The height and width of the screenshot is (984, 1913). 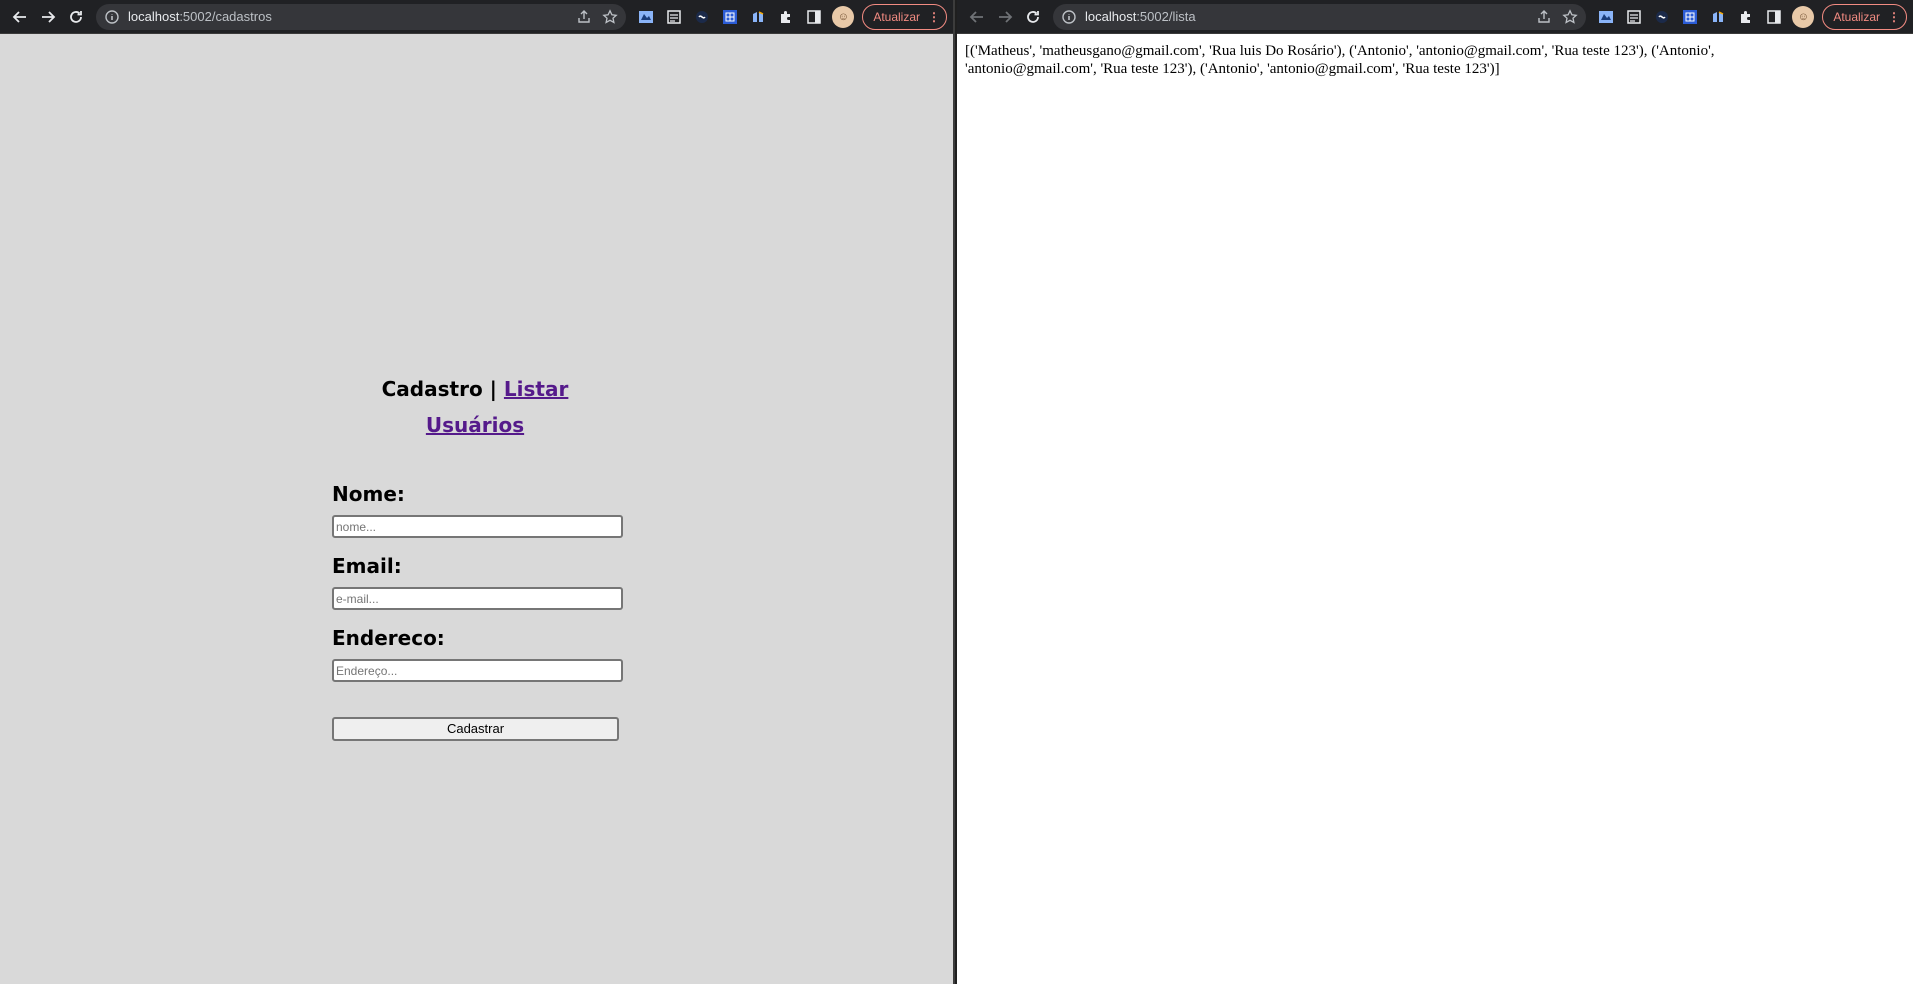 I want to click on url-path: :5002/lista, so click(x=1166, y=16).